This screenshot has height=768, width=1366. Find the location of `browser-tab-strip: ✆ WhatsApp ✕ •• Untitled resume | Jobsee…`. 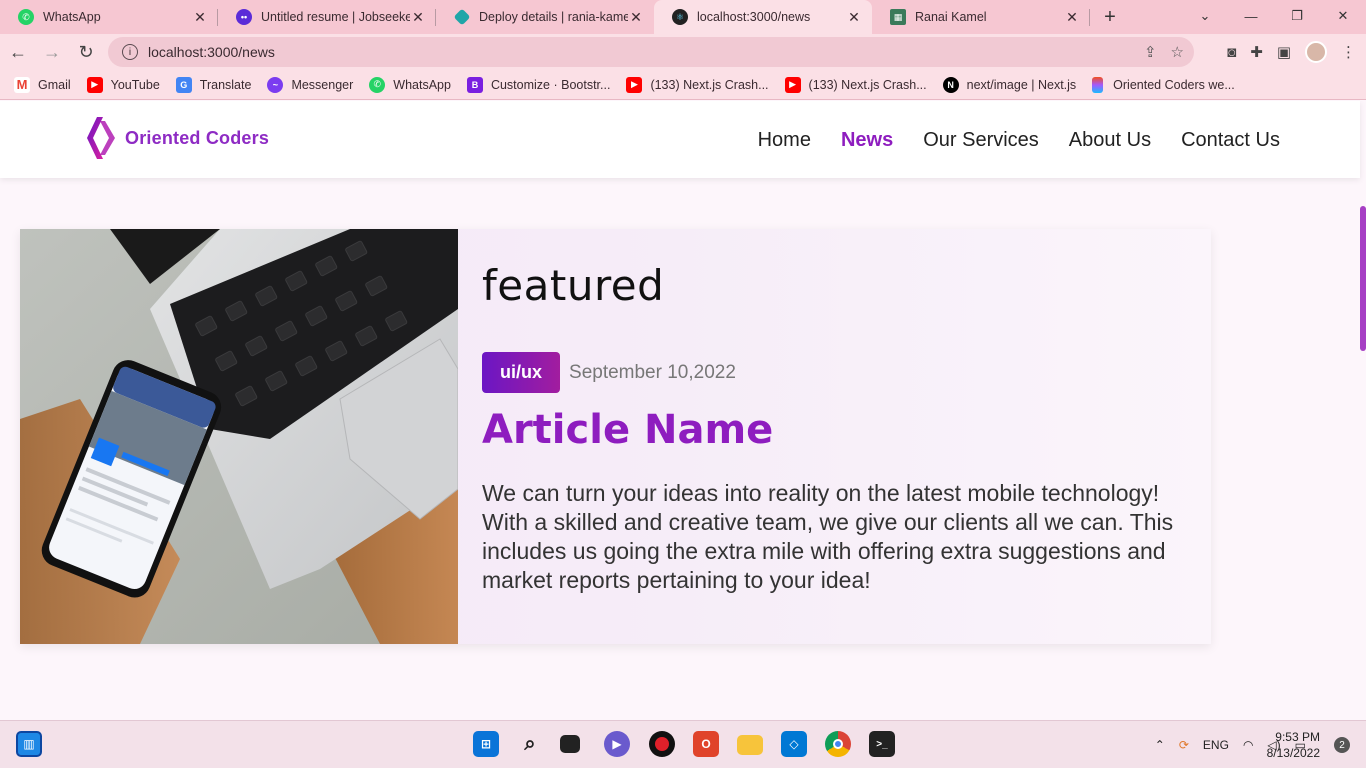

browser-tab-strip: ✆ WhatsApp ✕ •• Untitled resume | Jobsee… is located at coordinates (683, 17).